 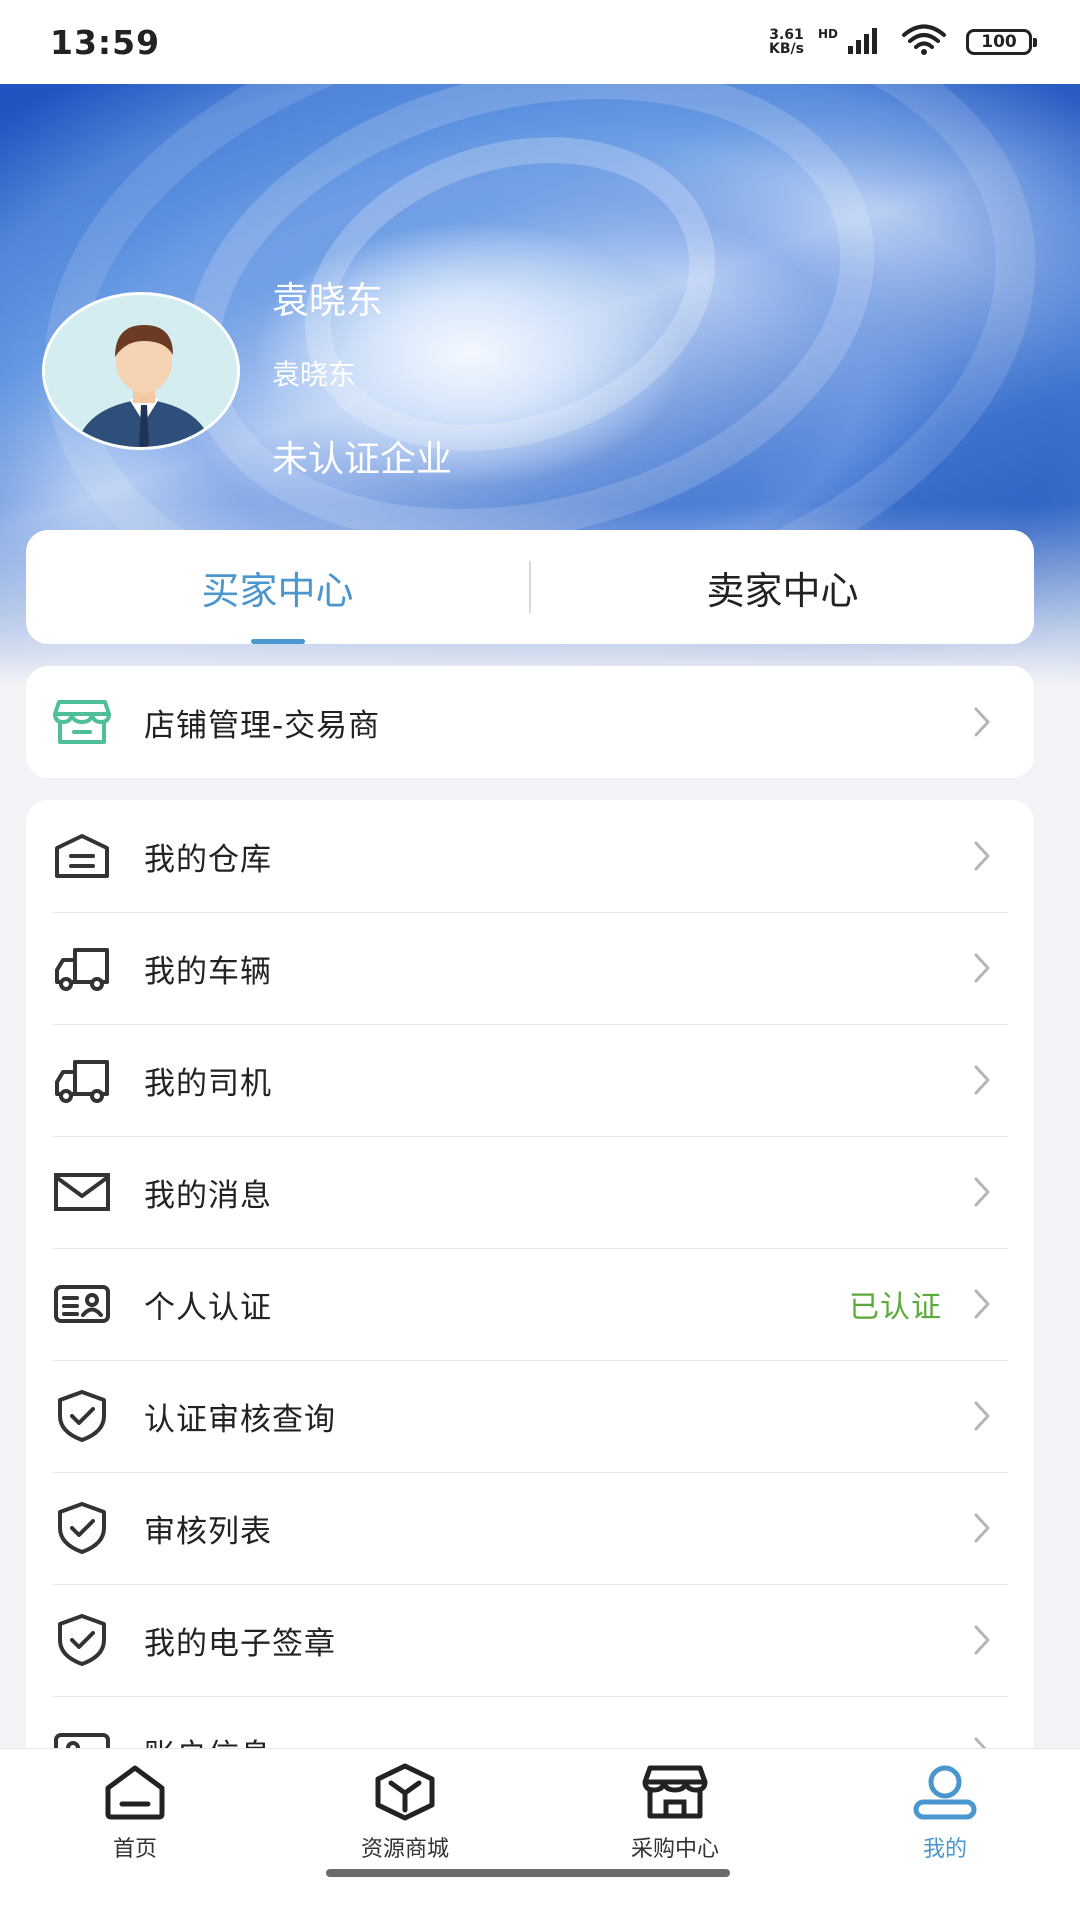 What do you see at coordinates (674, 1849) in the screenshot?
I see `nav-label: 采购中心` at bounding box center [674, 1849].